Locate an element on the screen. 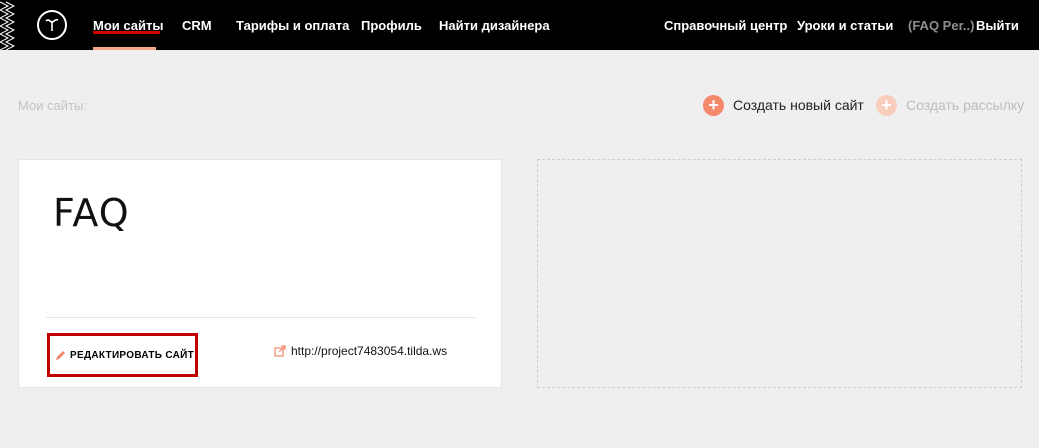  edit-site-label: РЕДАКТИРОВАТЬ САЙТ is located at coordinates (132, 355).